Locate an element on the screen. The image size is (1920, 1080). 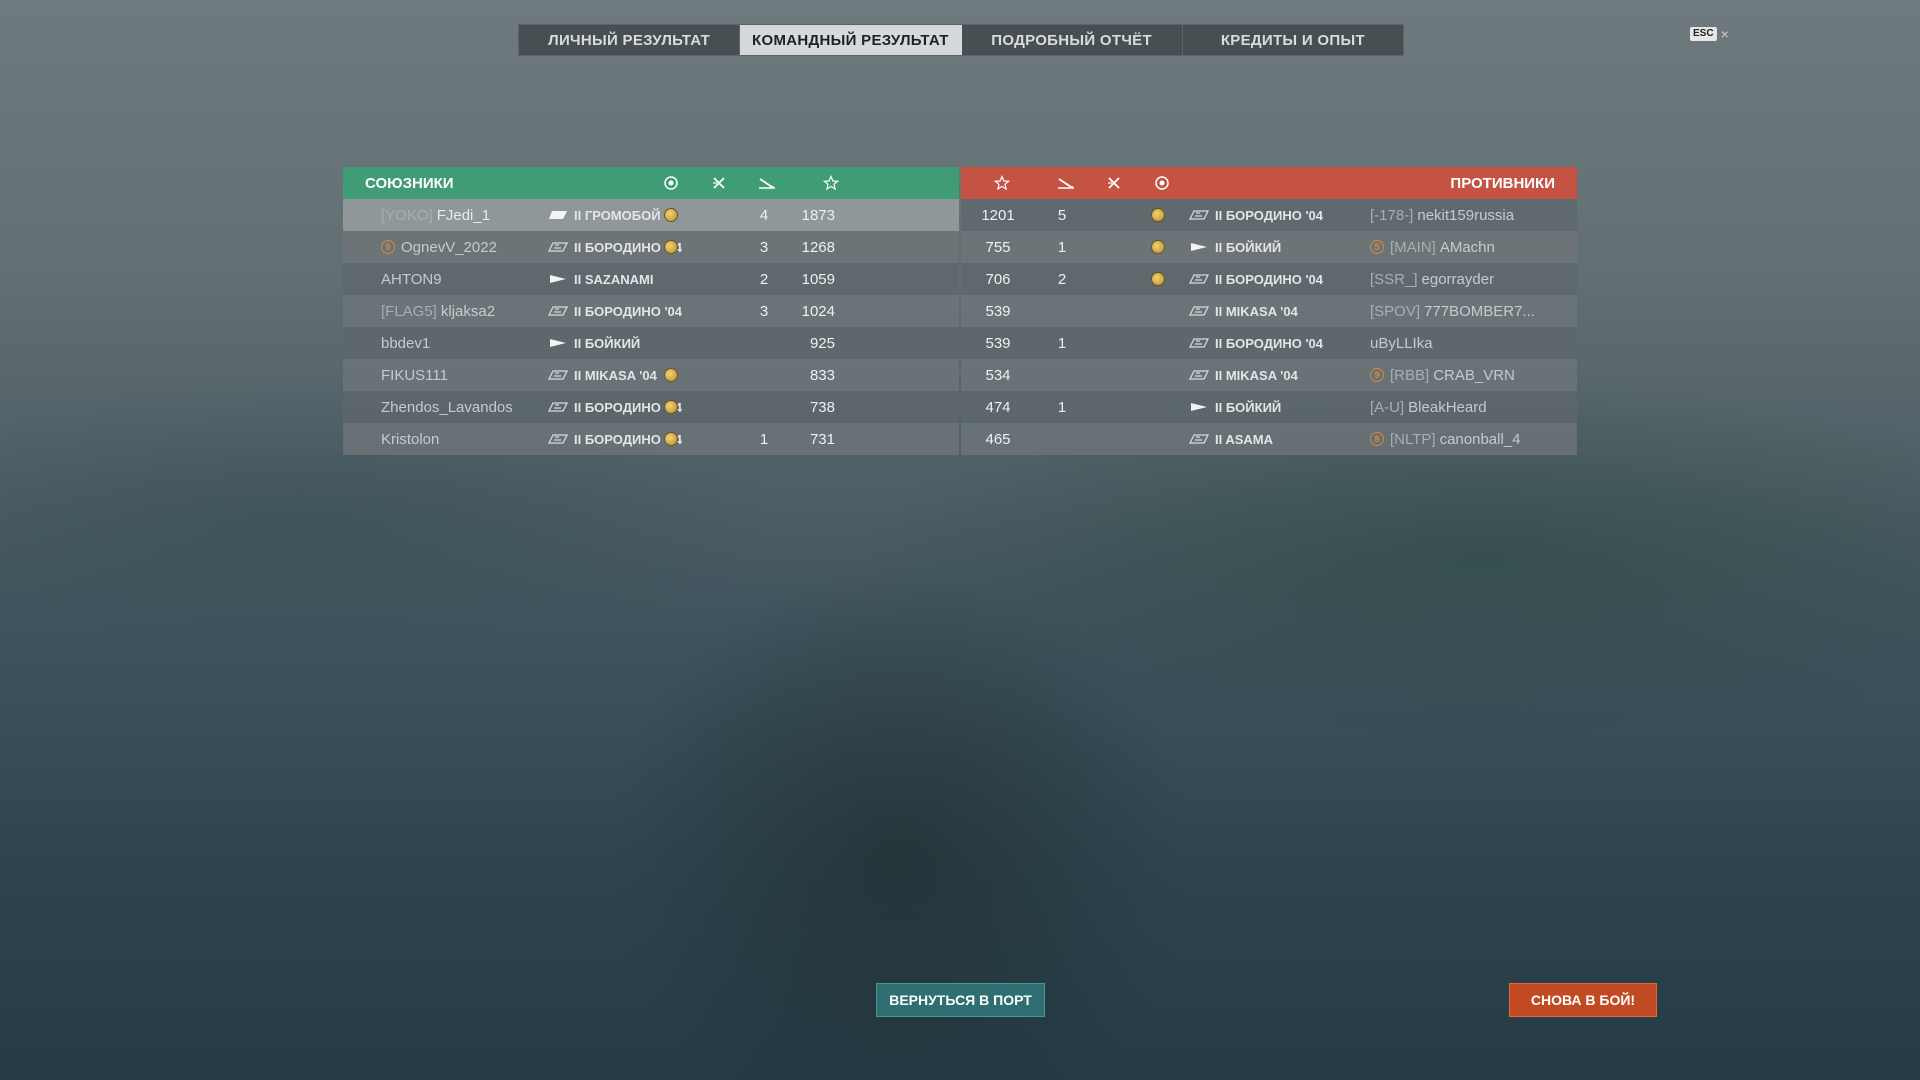
ally-row: FIKUS111 II MIKASA '04 833 is located at coordinates (651, 375).